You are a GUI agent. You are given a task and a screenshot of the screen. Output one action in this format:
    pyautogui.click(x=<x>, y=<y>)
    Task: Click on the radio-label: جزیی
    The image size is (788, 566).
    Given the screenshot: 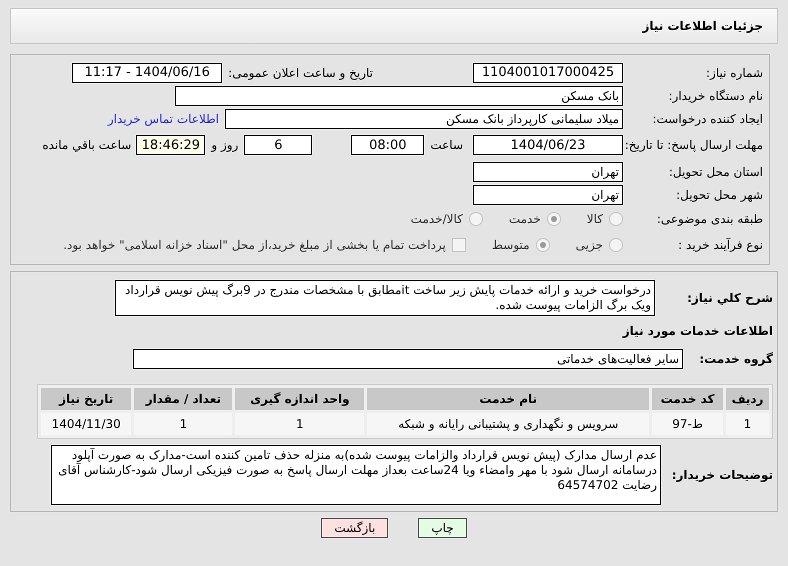 What is the action you would take?
    pyautogui.click(x=589, y=245)
    